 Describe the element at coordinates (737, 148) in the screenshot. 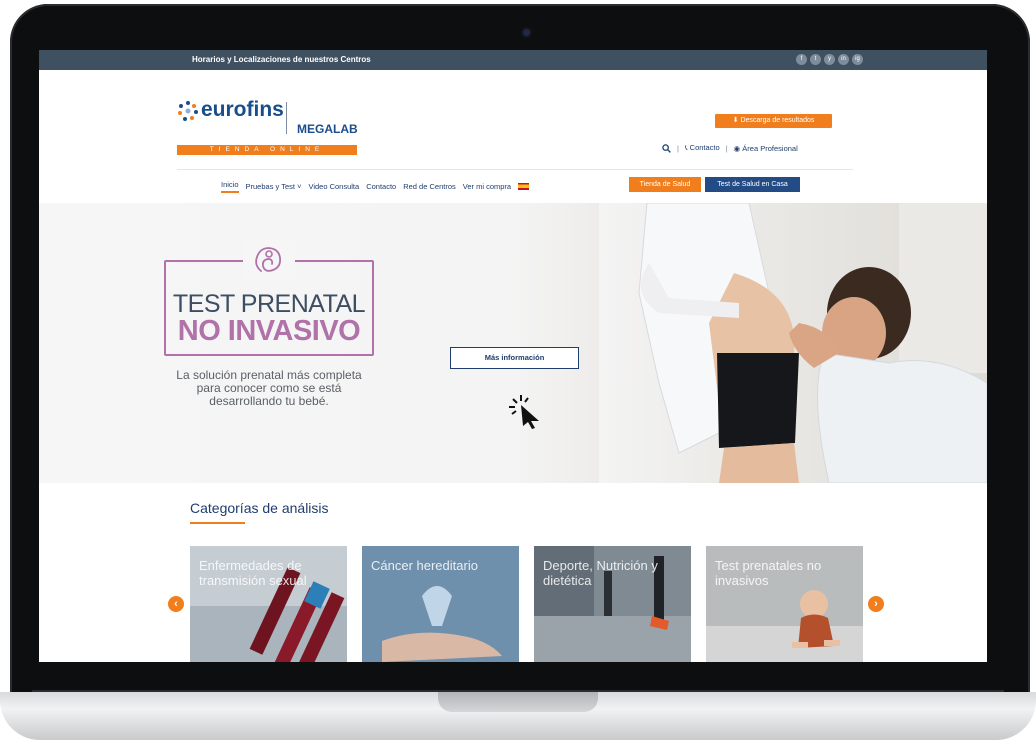

I see `user-icon: ◉` at that location.